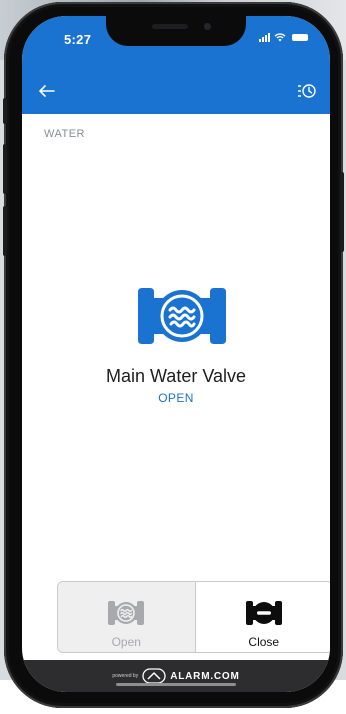  I want to click on open-valve-label: Open, so click(126, 642).